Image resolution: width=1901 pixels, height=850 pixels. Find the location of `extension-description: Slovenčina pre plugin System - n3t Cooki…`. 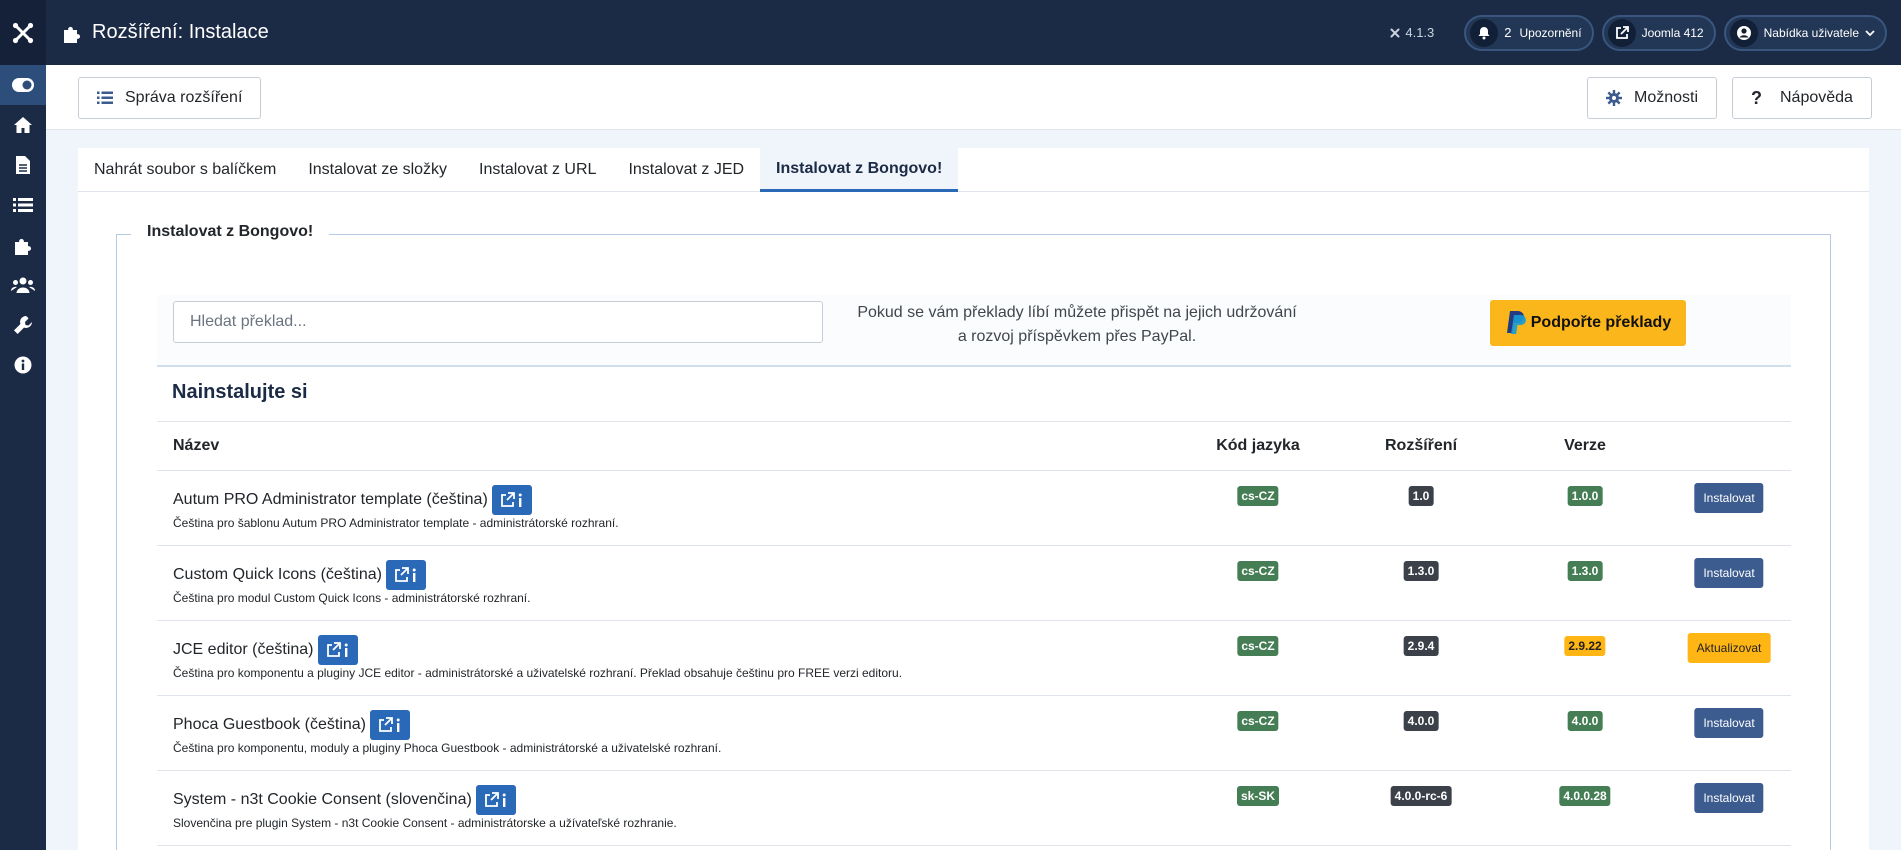

extension-description: Slovenčina pre plugin System - n3t Cooki… is located at coordinates (425, 823).